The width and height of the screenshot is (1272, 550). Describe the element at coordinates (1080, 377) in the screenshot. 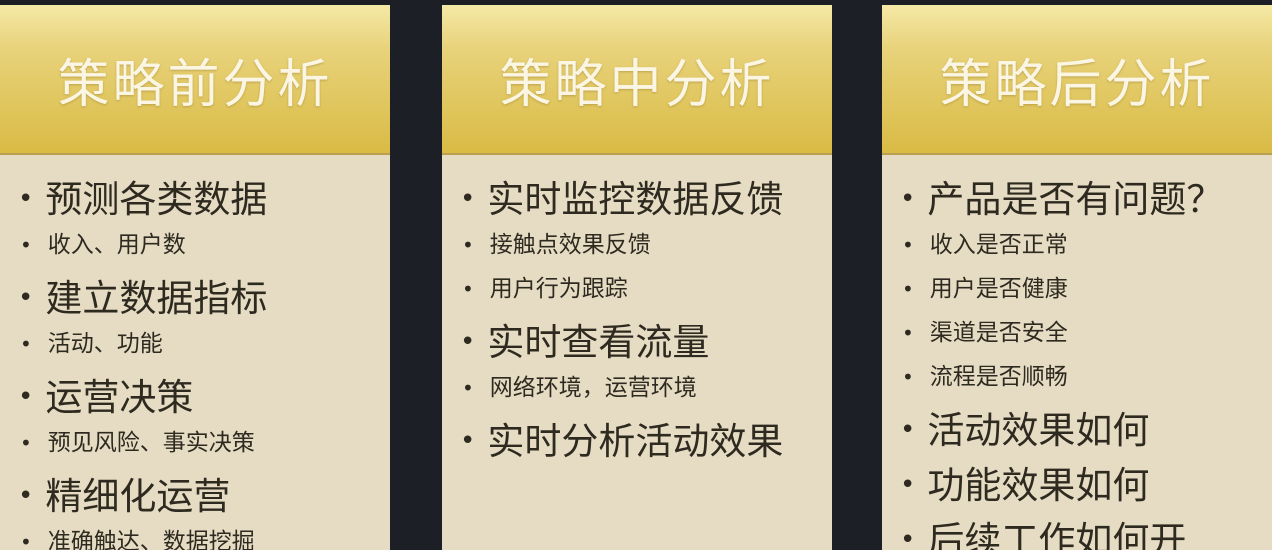

I see `list-item: • 流程是否顺畅` at that location.